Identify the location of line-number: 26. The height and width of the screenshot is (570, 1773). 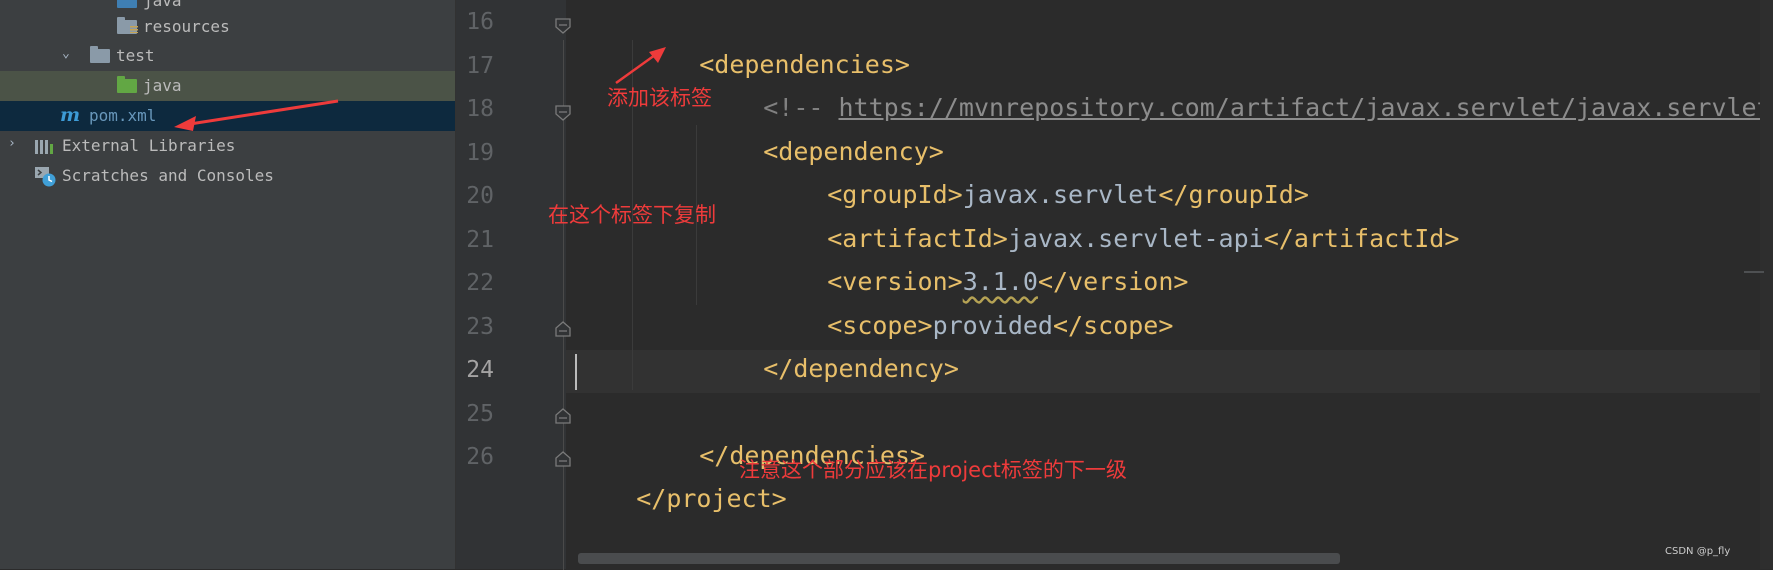
(480, 457).